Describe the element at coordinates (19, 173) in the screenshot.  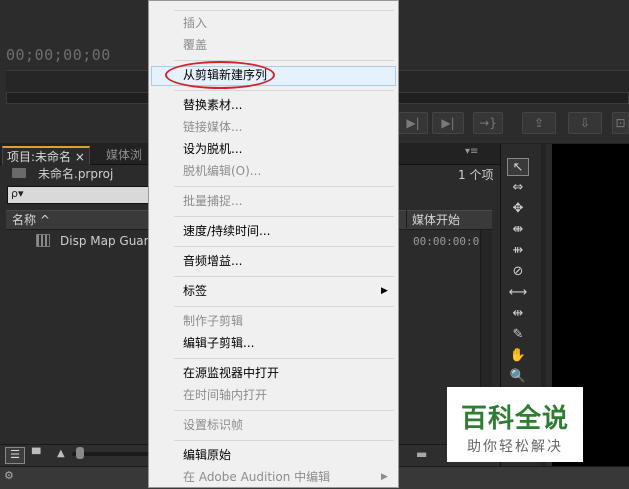
I see `project-folder-icon` at that location.